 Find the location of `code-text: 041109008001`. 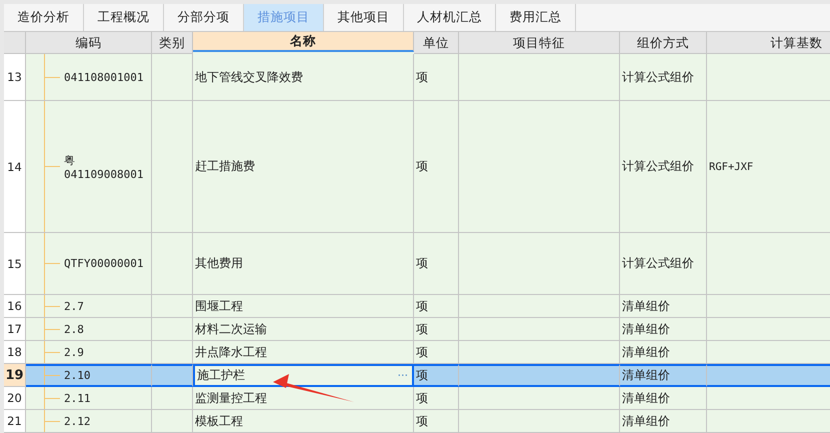

code-text: 041109008001 is located at coordinates (104, 174).